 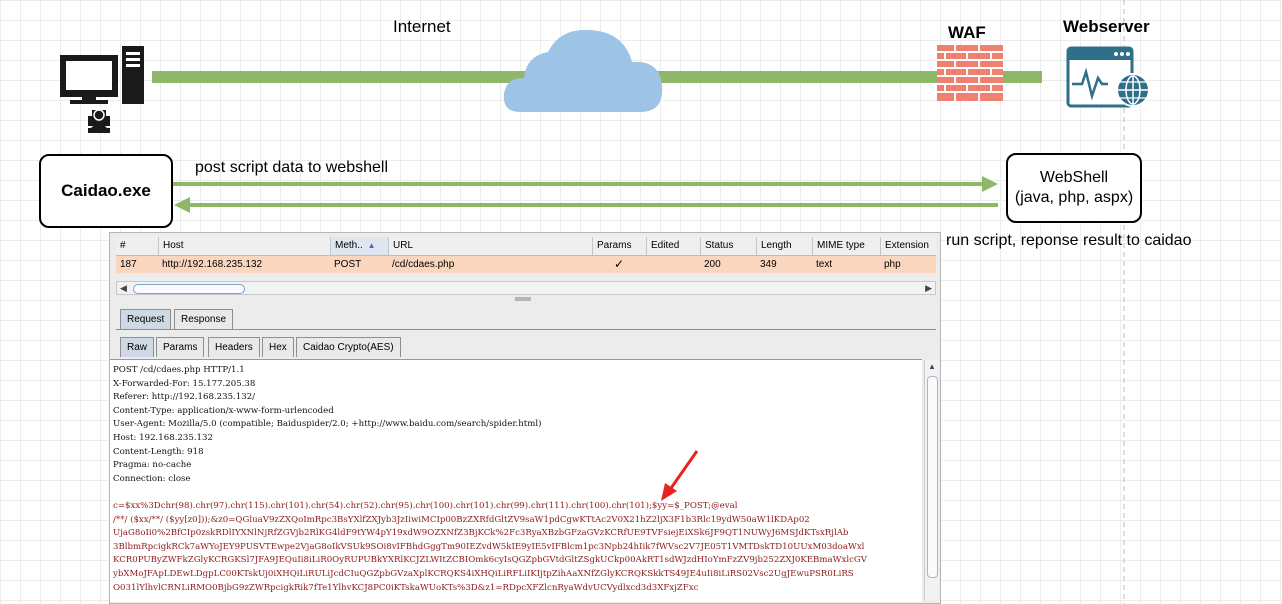 What do you see at coordinates (673, 246) in the screenshot?
I see `col-edited: Edited` at bounding box center [673, 246].